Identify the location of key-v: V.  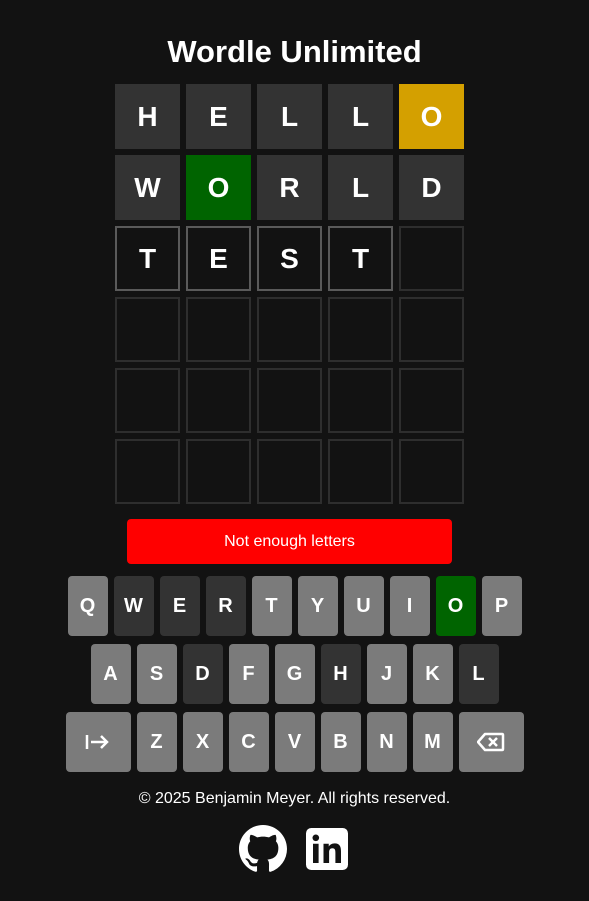
(294, 742).